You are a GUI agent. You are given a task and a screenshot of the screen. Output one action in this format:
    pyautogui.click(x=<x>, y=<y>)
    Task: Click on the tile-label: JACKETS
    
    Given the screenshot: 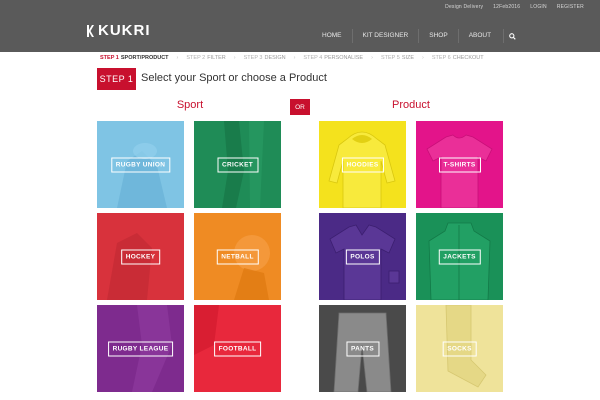 What is the action you would take?
    pyautogui.click(x=459, y=256)
    